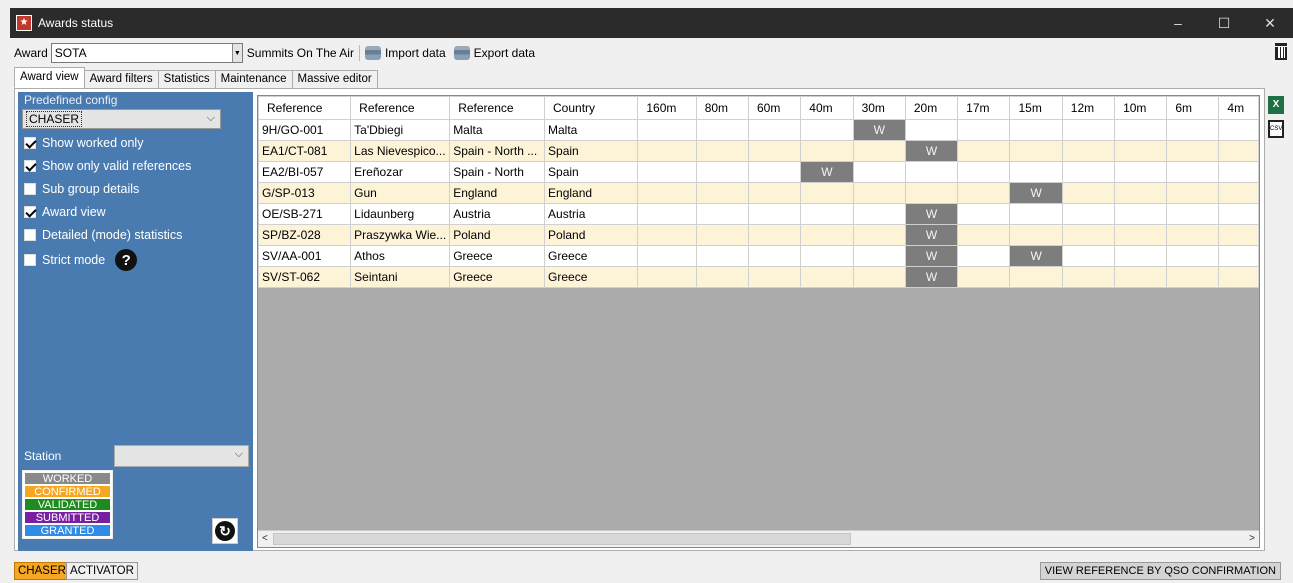 The width and height of the screenshot is (1293, 583). I want to click on table-cell: Seintani, so click(400, 277).